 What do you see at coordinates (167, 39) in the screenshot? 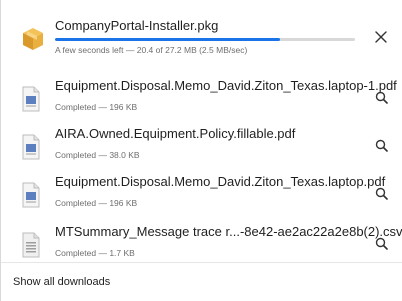
I see `download-progress-fill` at bounding box center [167, 39].